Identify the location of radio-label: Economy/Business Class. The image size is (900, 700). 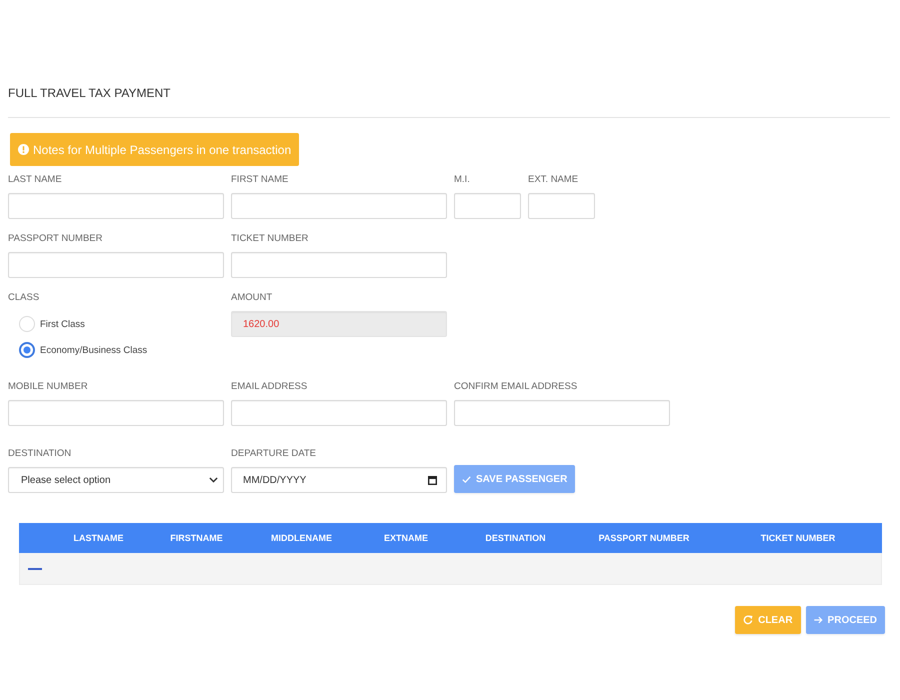
(94, 350).